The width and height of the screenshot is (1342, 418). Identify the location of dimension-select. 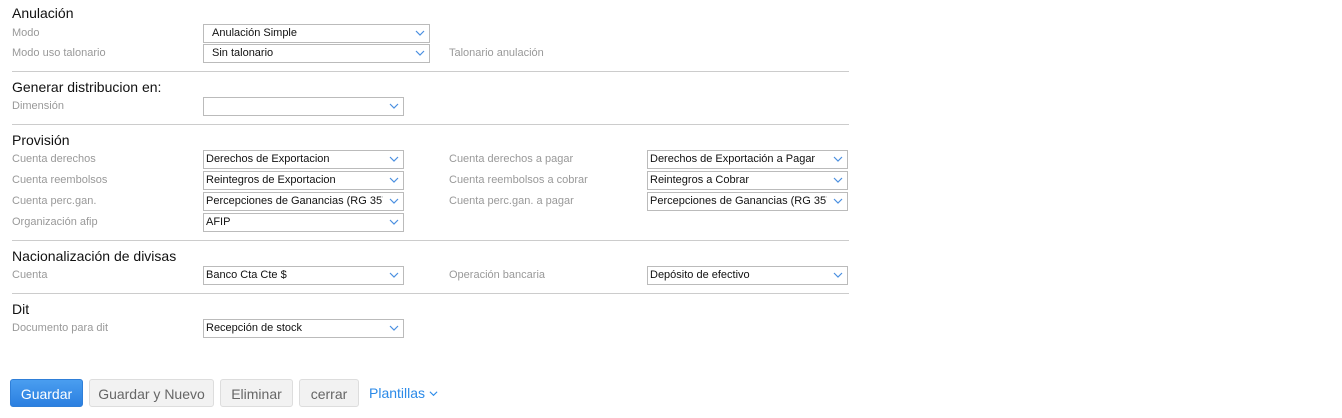
(303, 106).